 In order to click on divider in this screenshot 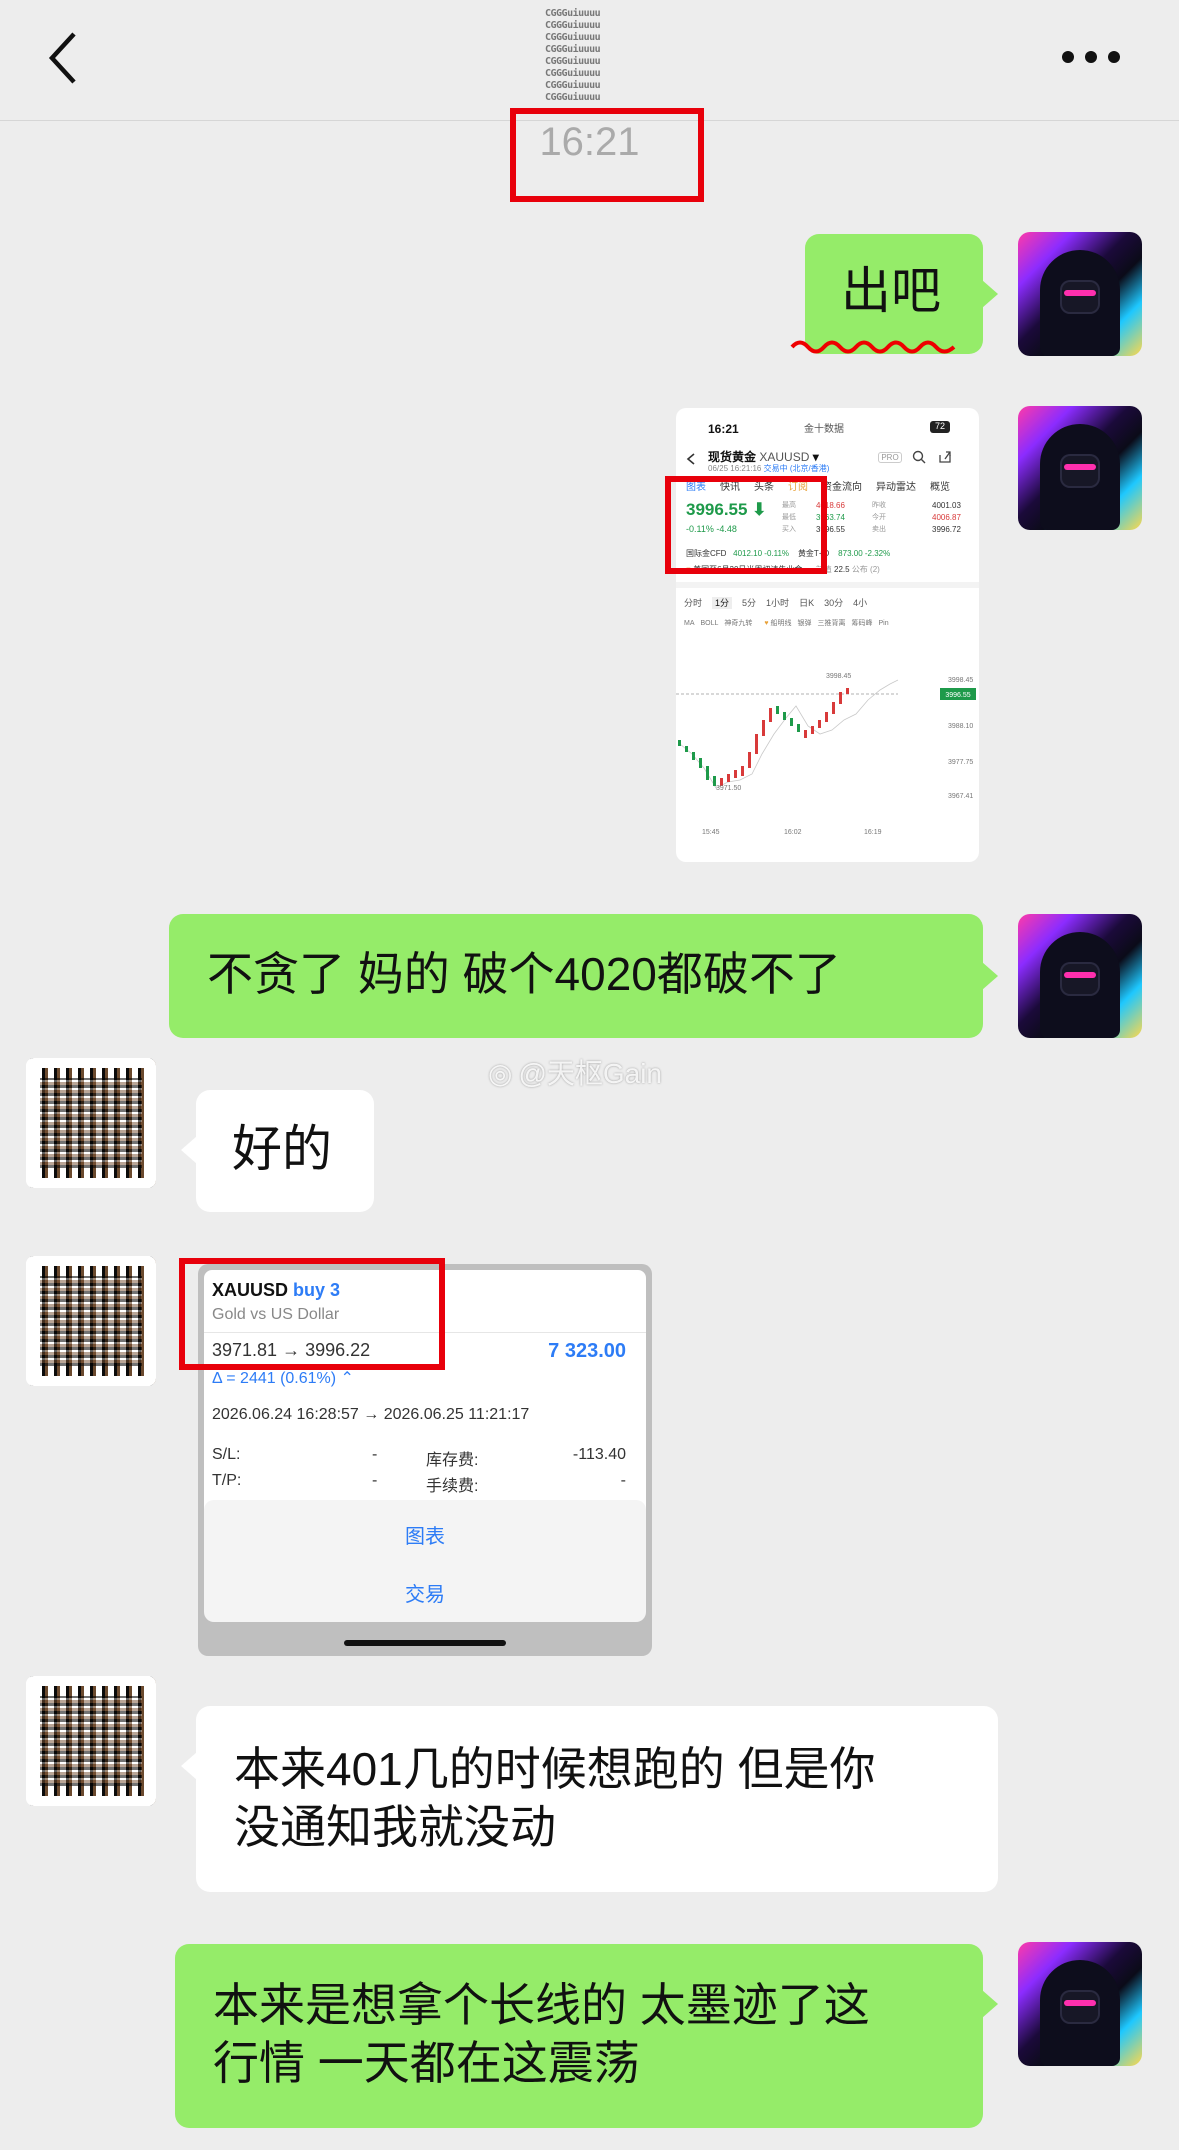, I will do `click(827, 585)`.